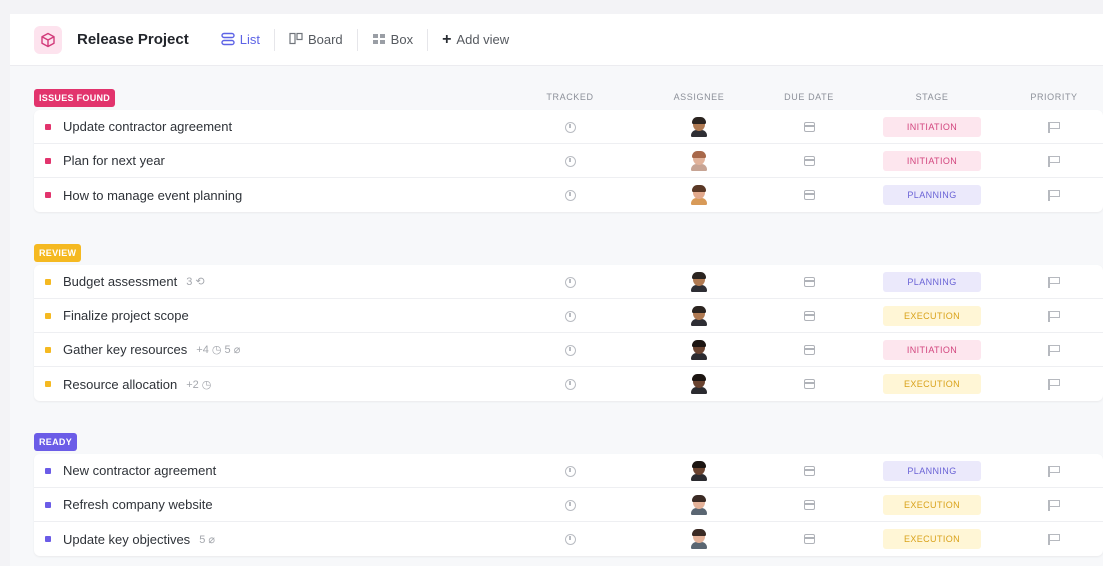  I want to click on calendar-icon, so click(809, 384).